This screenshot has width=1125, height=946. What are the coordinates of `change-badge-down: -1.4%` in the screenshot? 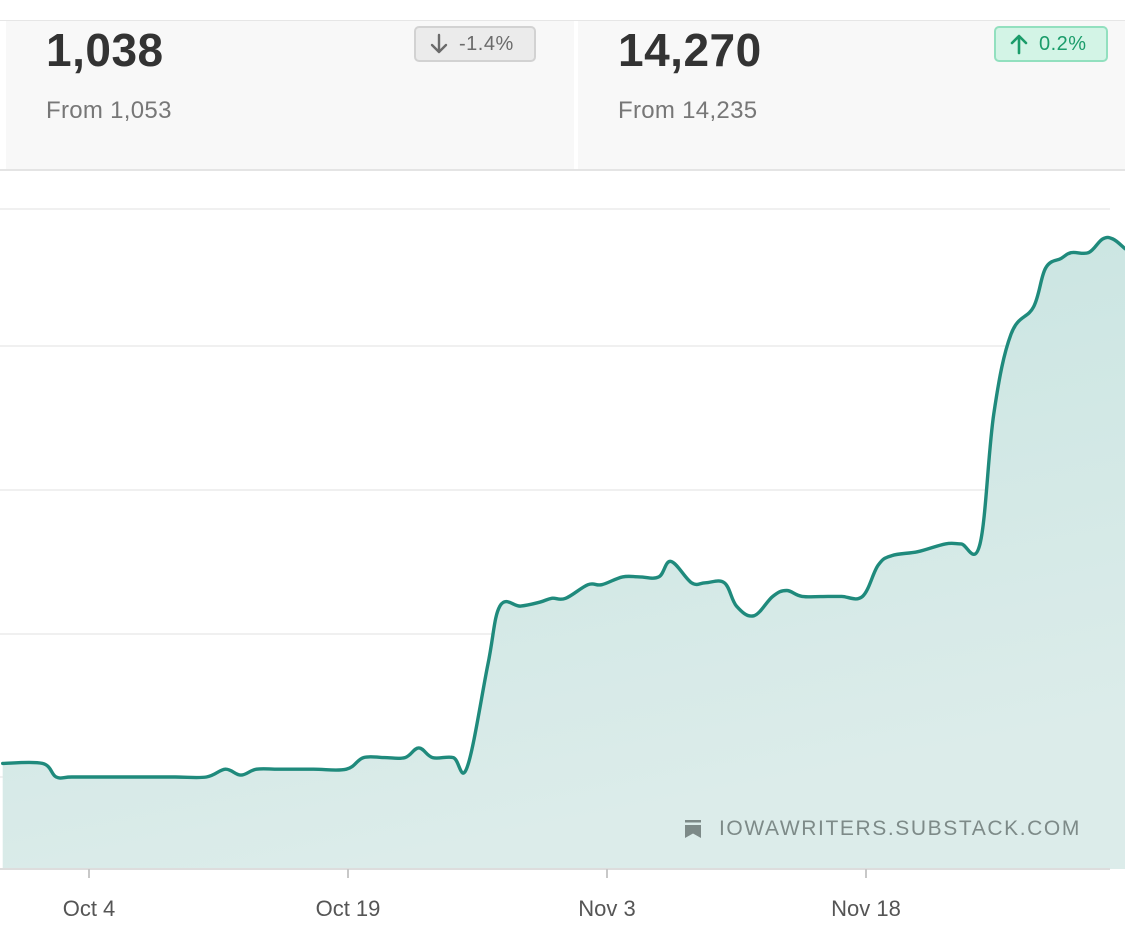 It's located at (475, 44).